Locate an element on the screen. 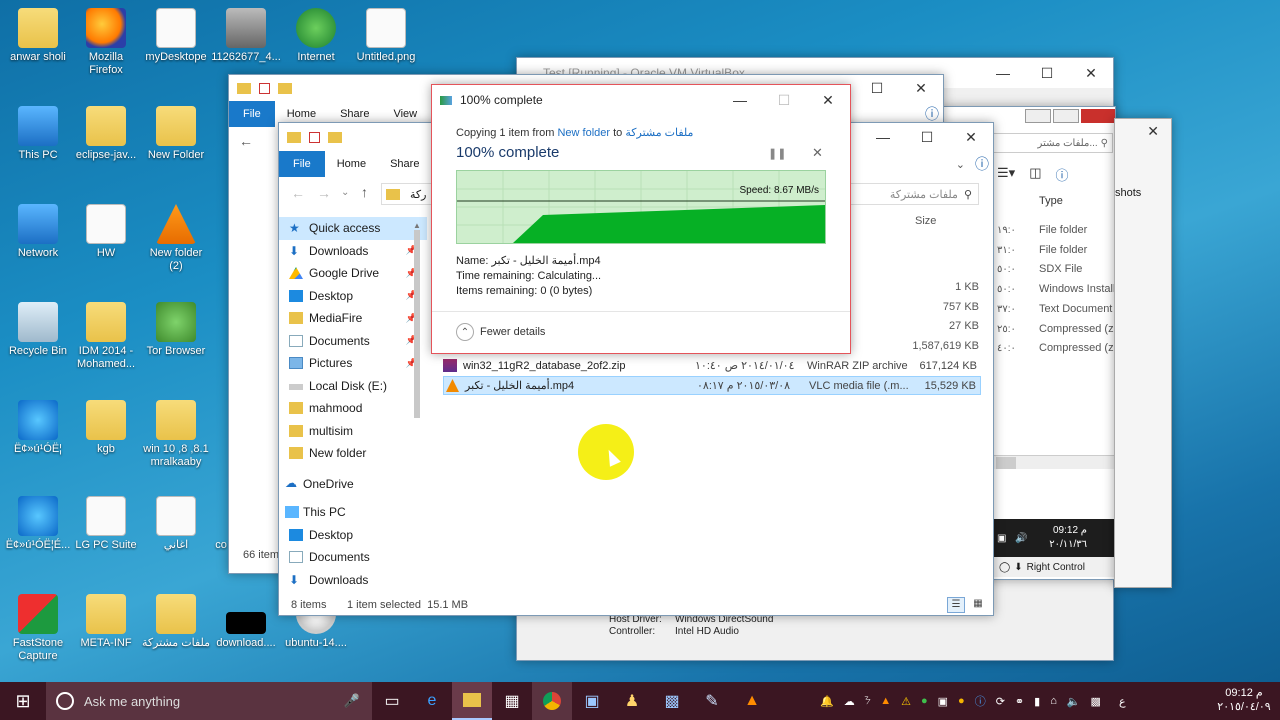  fewer-details-button: ⌃ Fewer details is located at coordinates (500, 332).